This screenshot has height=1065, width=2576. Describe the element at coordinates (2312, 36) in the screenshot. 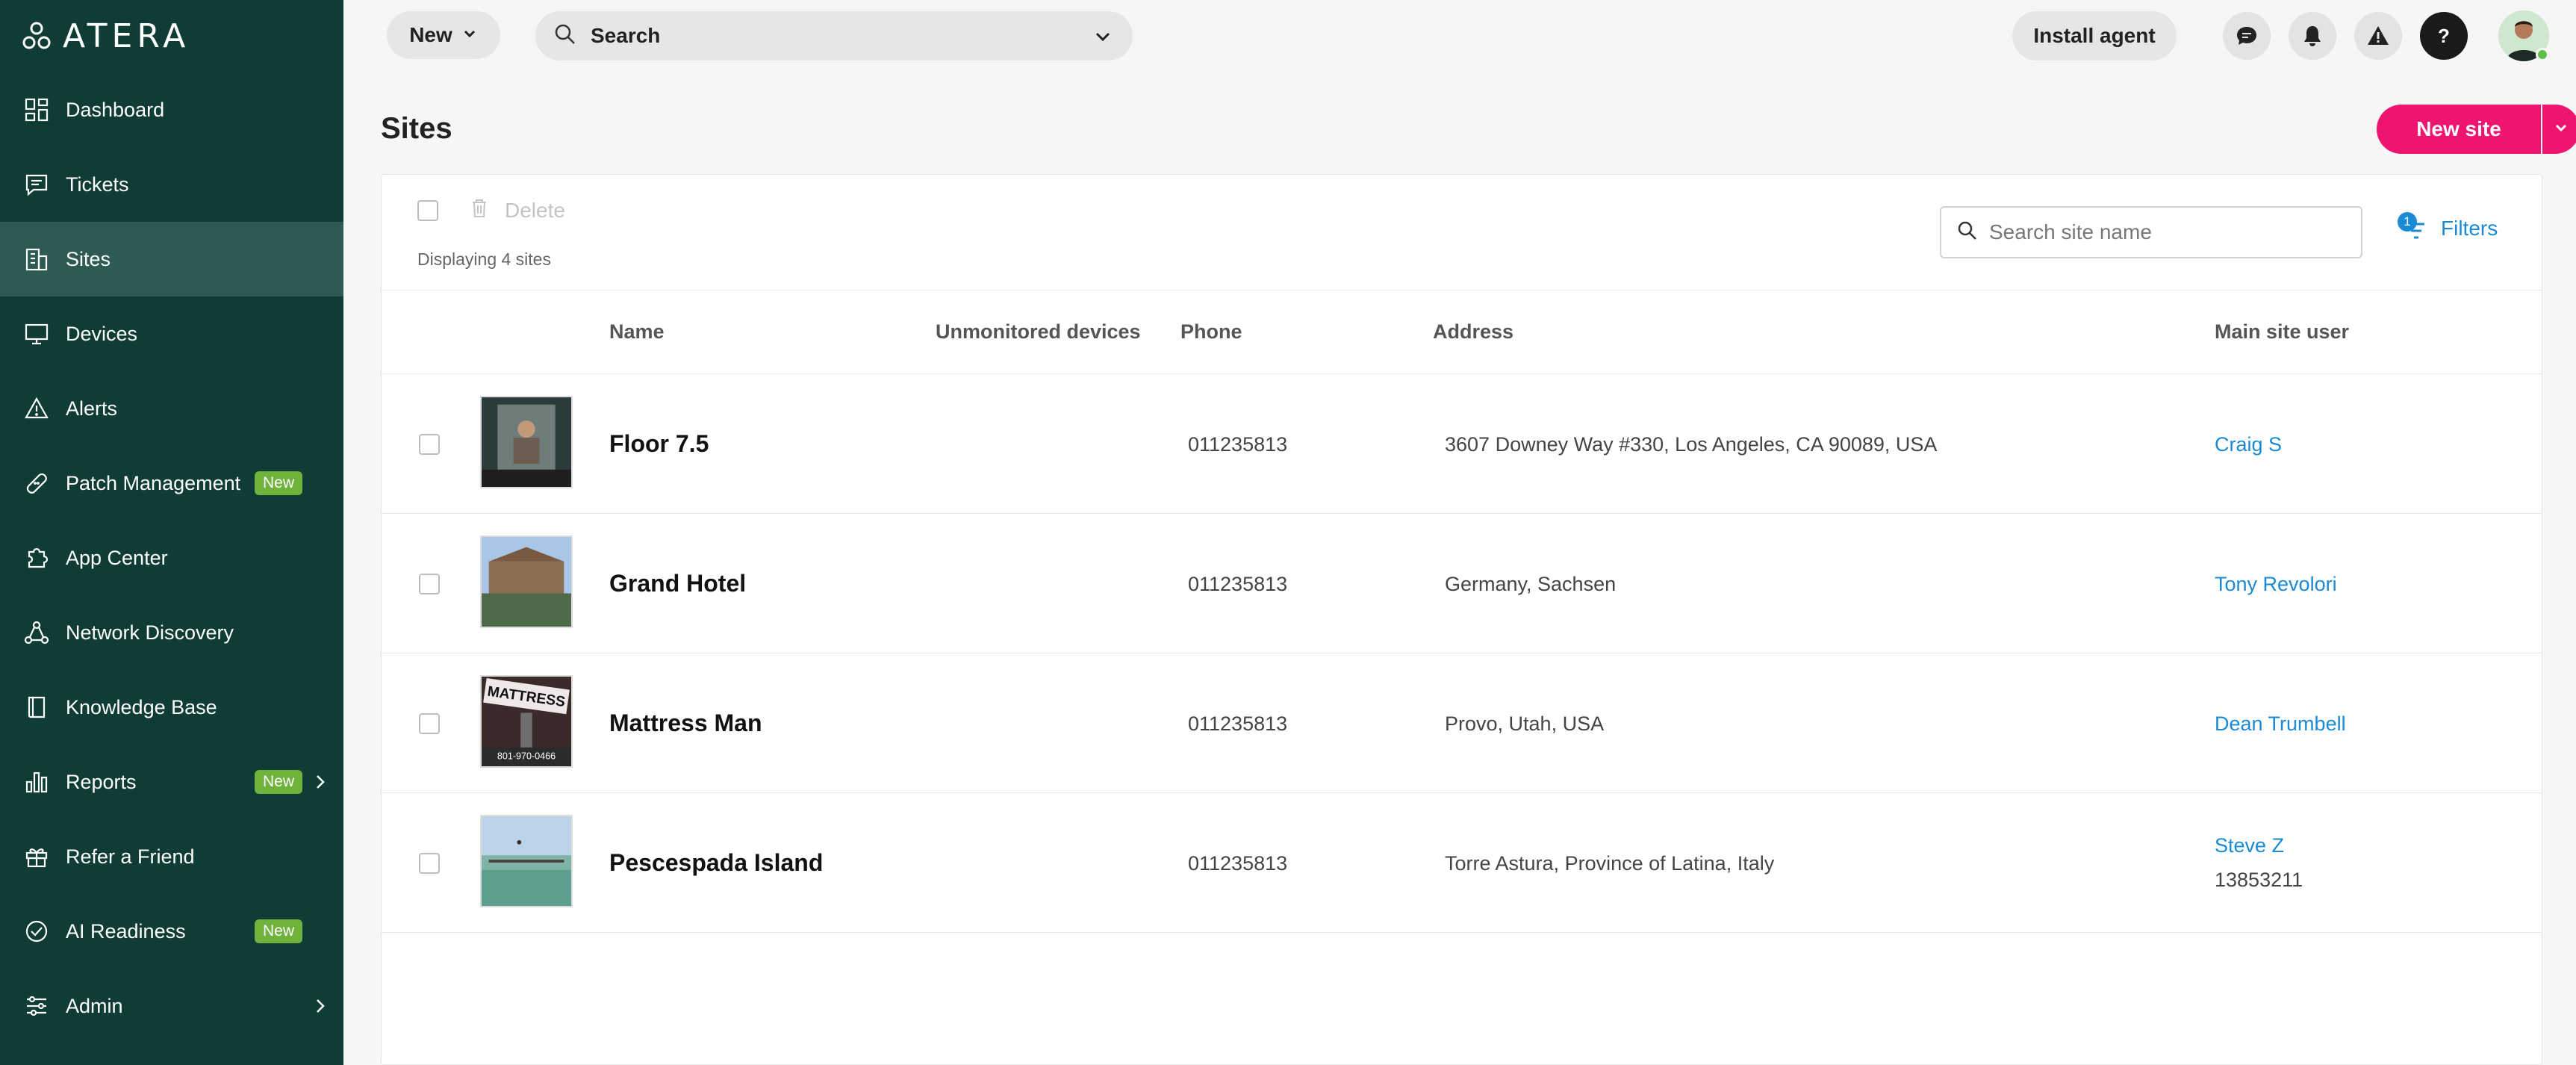

I see `bell-icon` at that location.